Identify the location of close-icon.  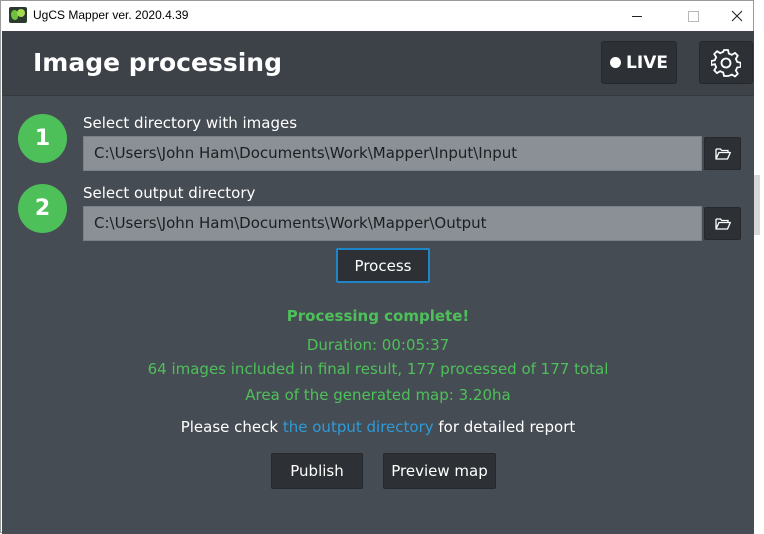
(737, 16).